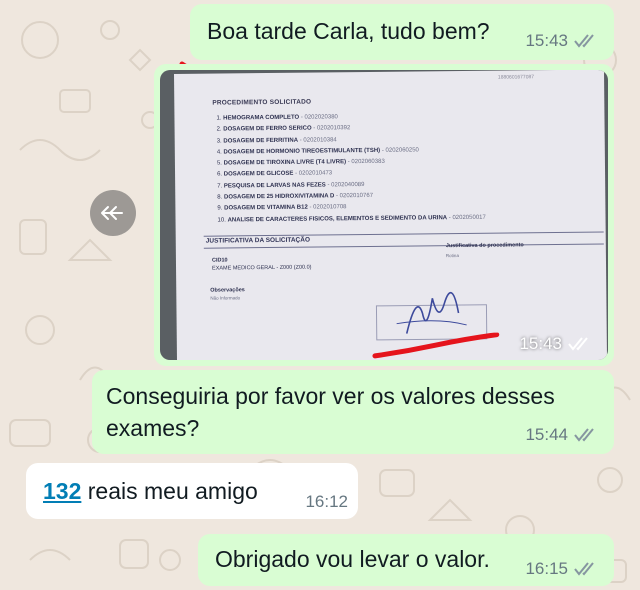  What do you see at coordinates (516, 77) in the screenshot?
I see `document-number: 1880601677087` at bounding box center [516, 77].